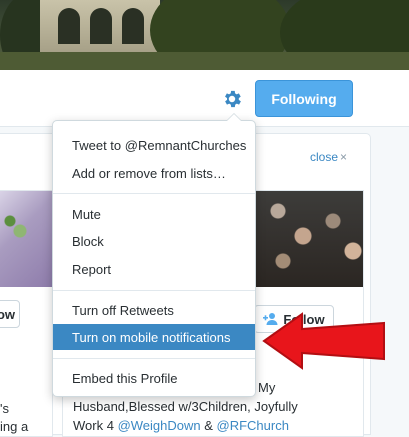 This screenshot has height=437, width=409. I want to click on menu-item-tweet-to: Tweet to @RemnantChurches, so click(154, 145).